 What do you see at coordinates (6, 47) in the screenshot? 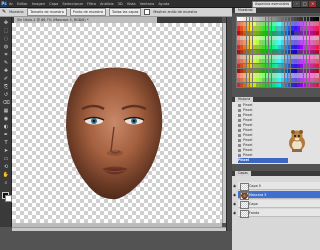
I see `quick-select-tool-icon: ◍` at bounding box center [6, 47].